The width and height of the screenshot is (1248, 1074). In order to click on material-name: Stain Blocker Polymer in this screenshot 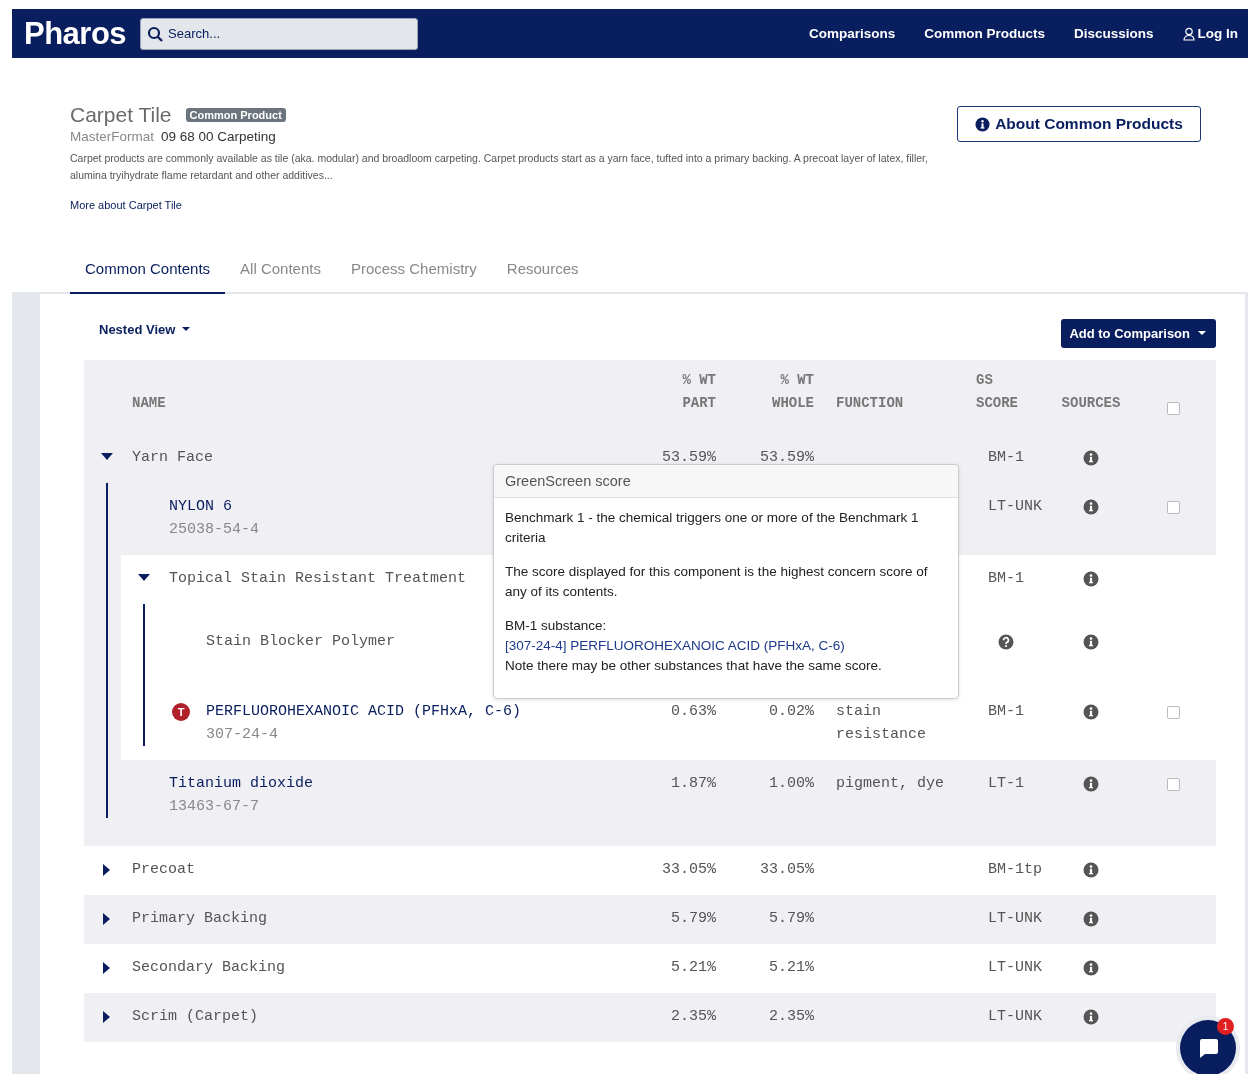, I will do `click(301, 642)`.